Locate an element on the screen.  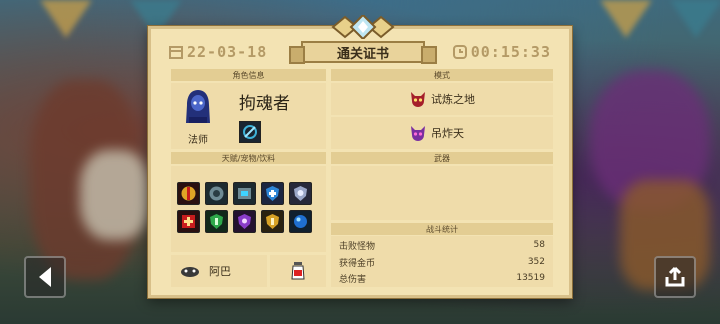
vial-icon is located at coordinates (244, 193).